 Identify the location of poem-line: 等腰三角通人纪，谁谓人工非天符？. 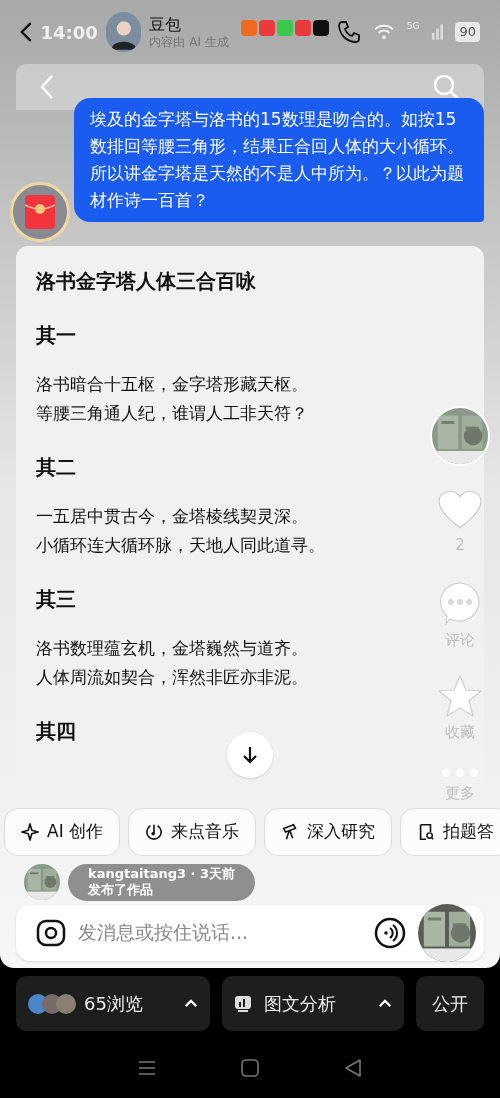
(172, 413).